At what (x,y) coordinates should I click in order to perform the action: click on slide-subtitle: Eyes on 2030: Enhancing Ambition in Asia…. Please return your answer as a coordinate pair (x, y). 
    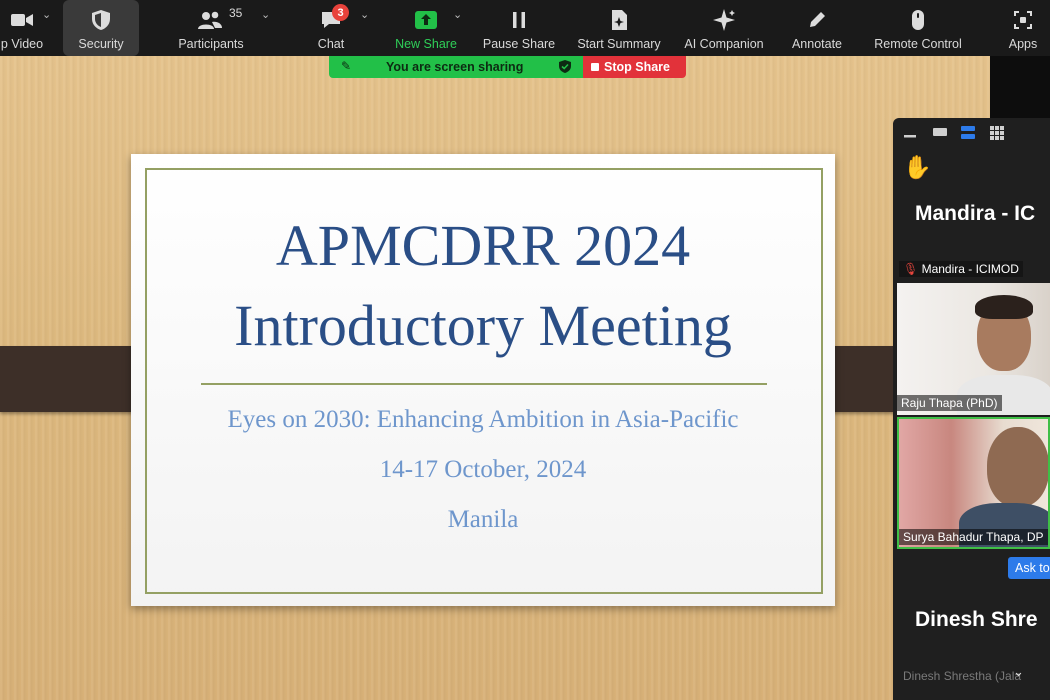
    Looking at the image, I should click on (483, 419).